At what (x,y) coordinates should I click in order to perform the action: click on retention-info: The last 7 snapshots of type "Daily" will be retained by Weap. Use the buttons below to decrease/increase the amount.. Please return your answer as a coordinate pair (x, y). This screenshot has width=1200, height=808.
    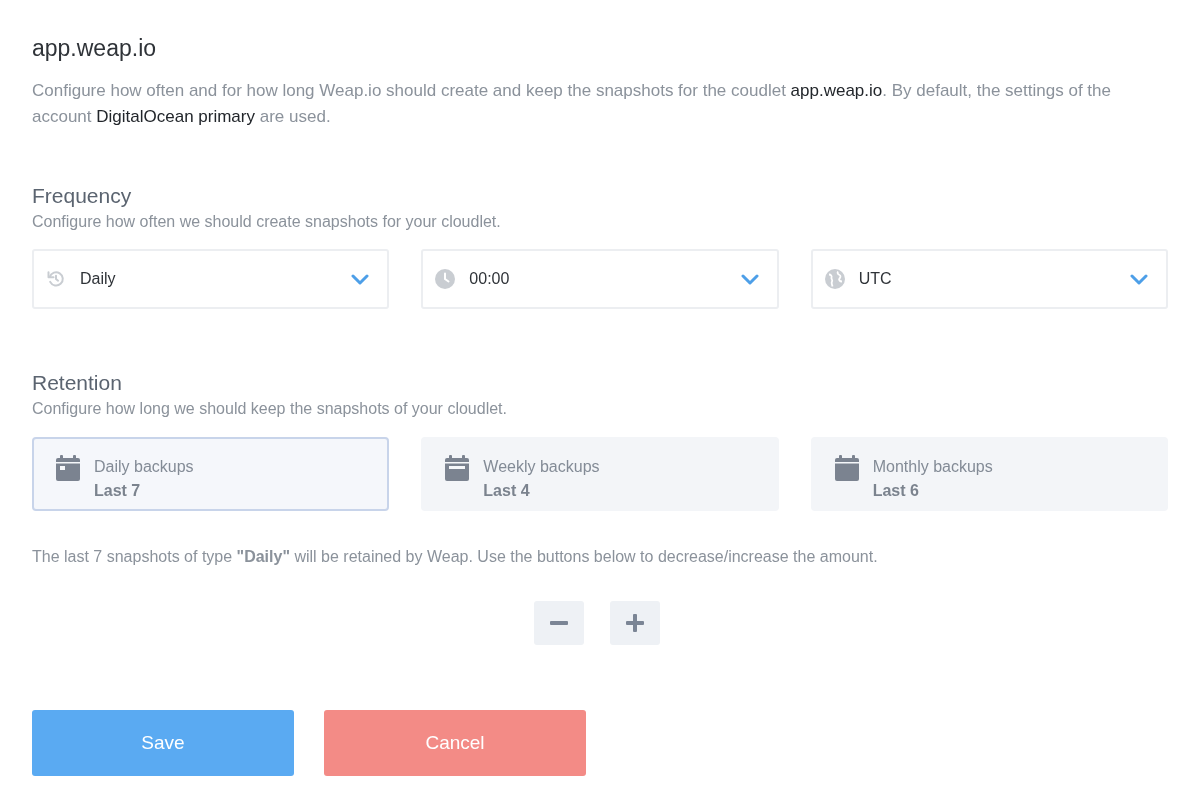
    Looking at the image, I should click on (455, 557).